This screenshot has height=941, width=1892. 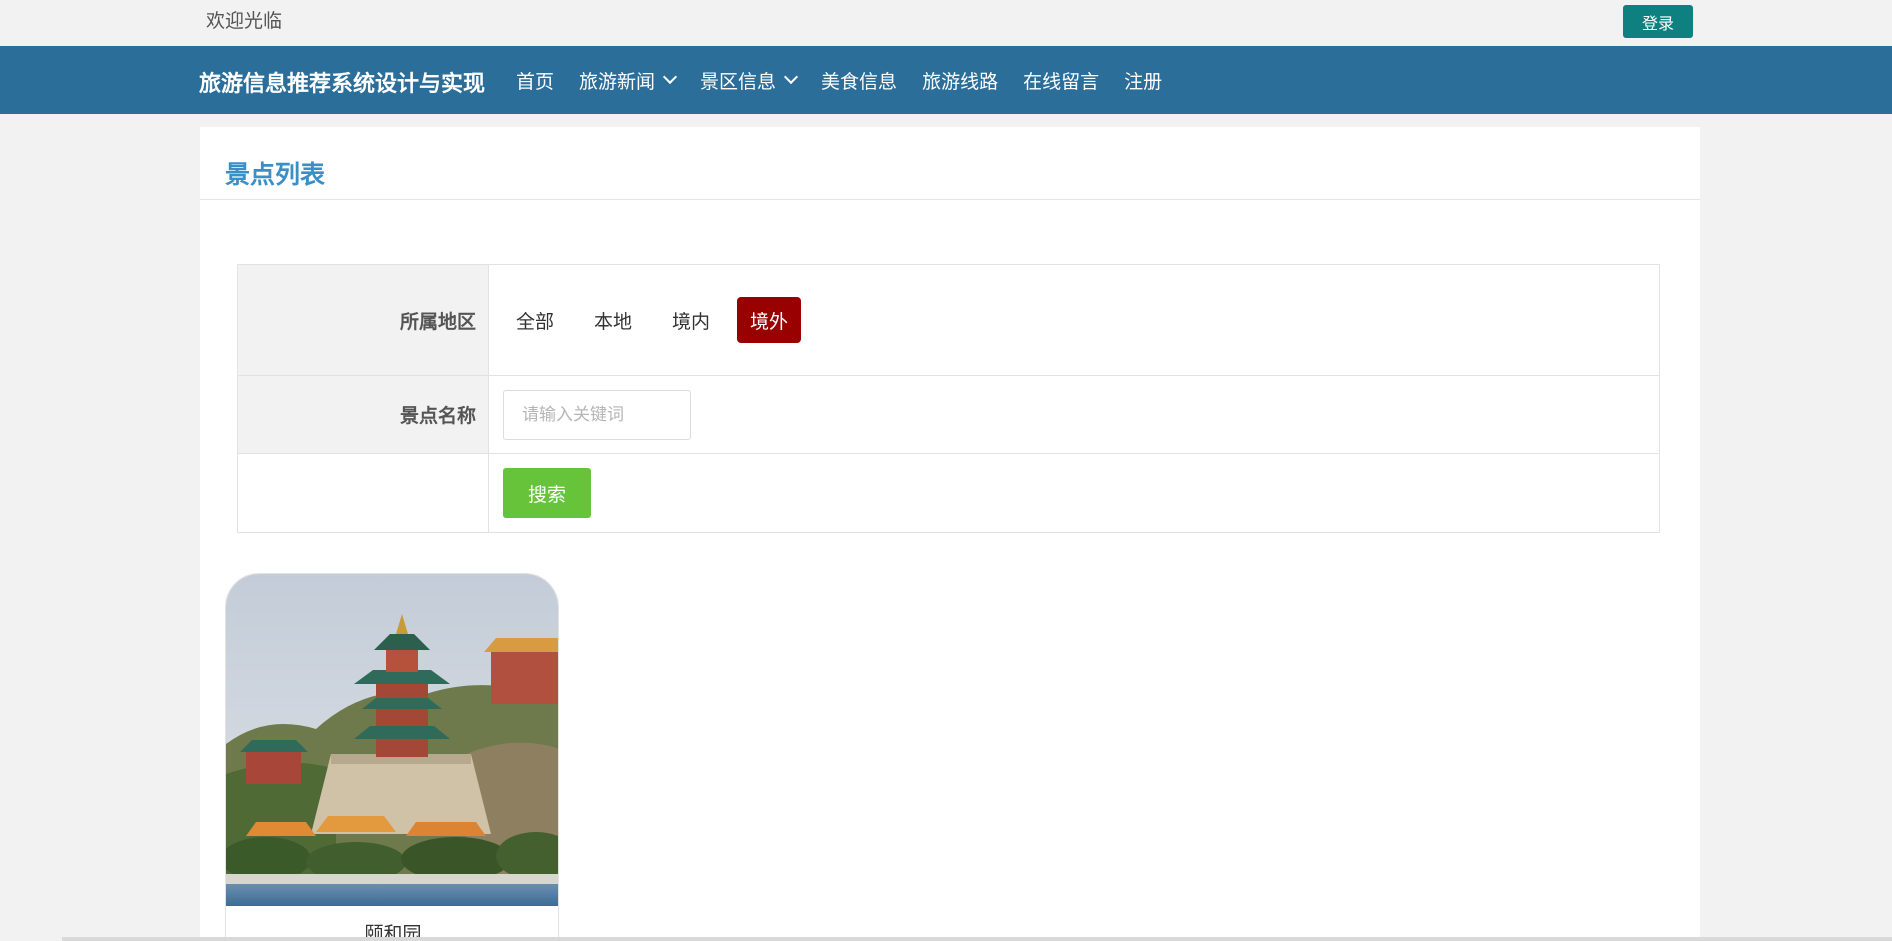 I want to click on region-option-all: 全部, so click(x=535, y=320).